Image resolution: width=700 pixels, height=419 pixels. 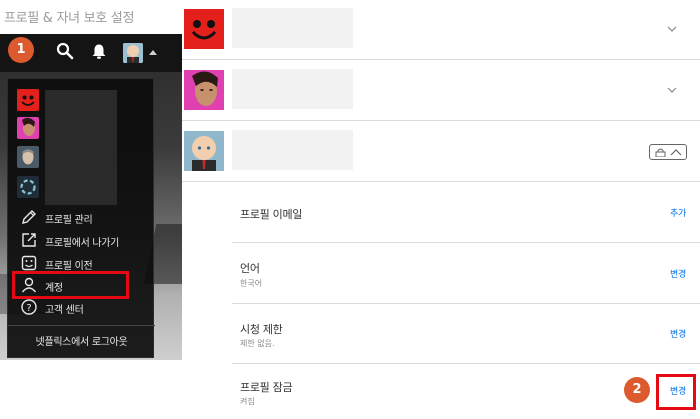 What do you see at coordinates (81, 147) in the screenshot?
I see `profile-names-redacted` at bounding box center [81, 147].